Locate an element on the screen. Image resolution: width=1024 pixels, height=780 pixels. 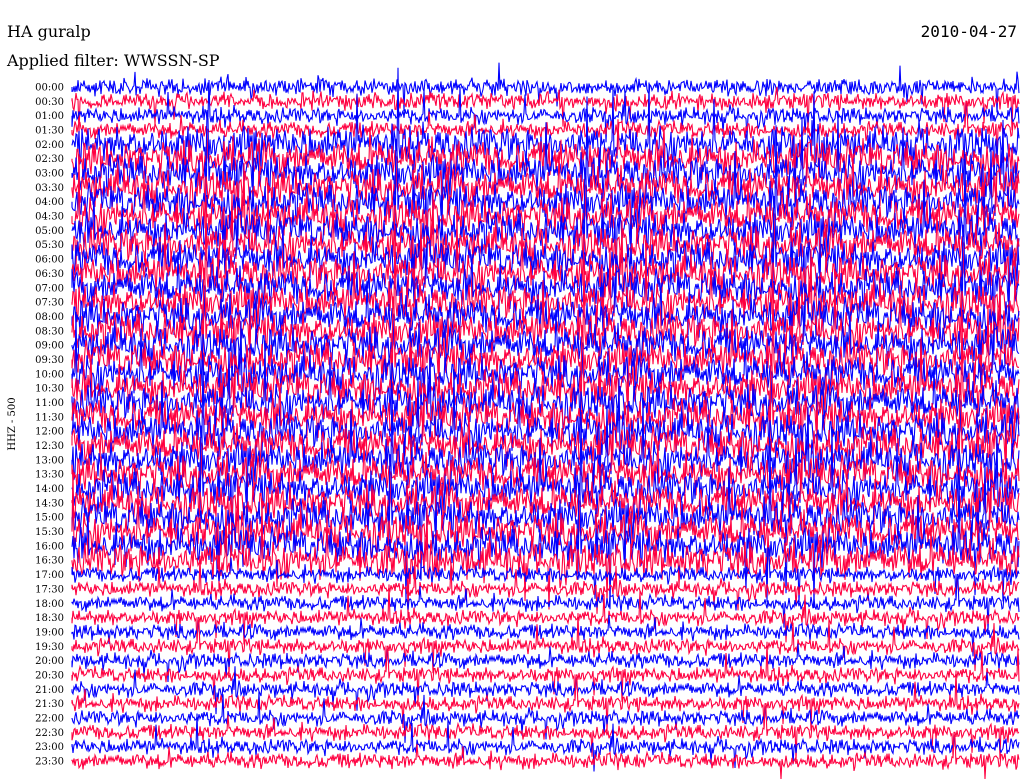
time-tick-label: 09:30 is located at coordinates (49, 360).